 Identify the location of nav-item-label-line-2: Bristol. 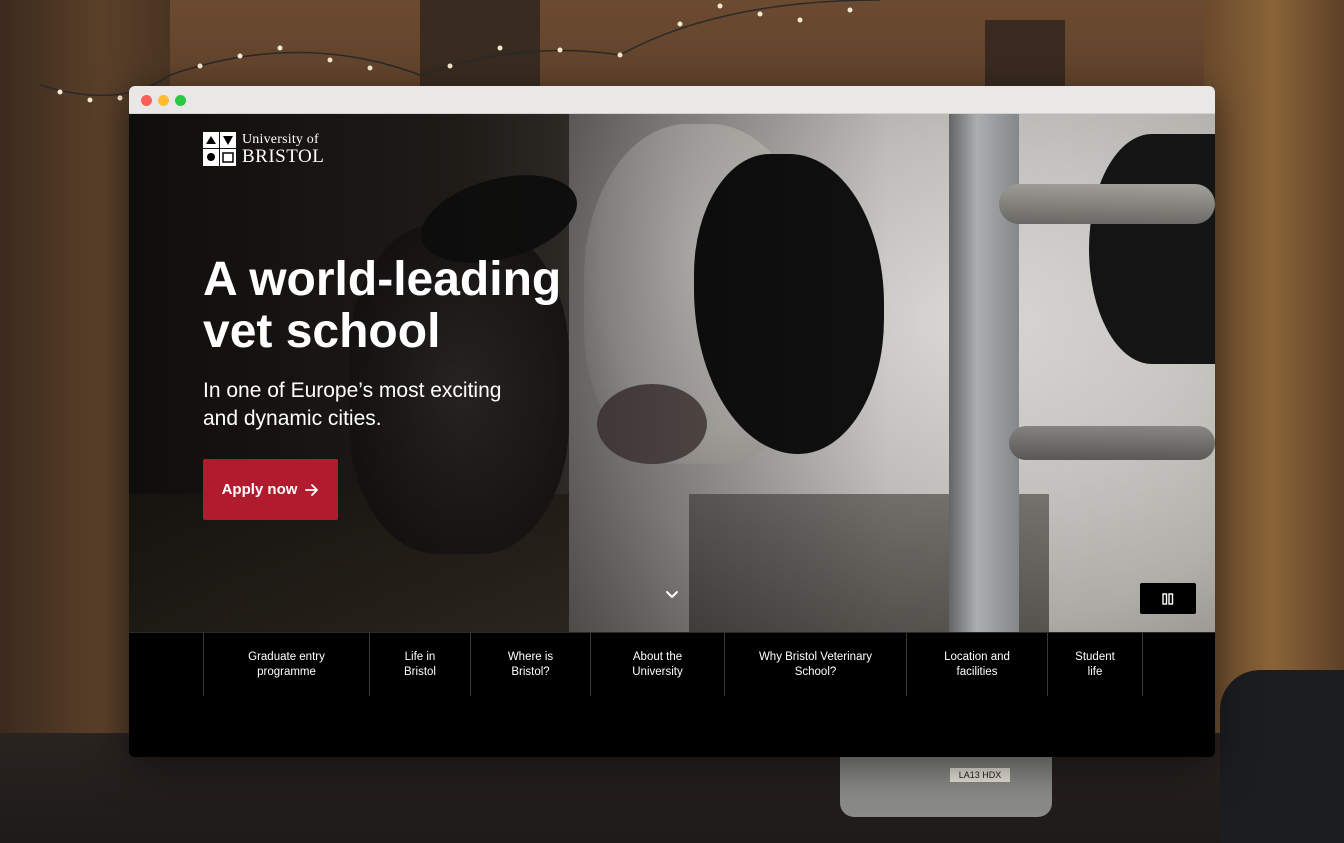
(420, 671).